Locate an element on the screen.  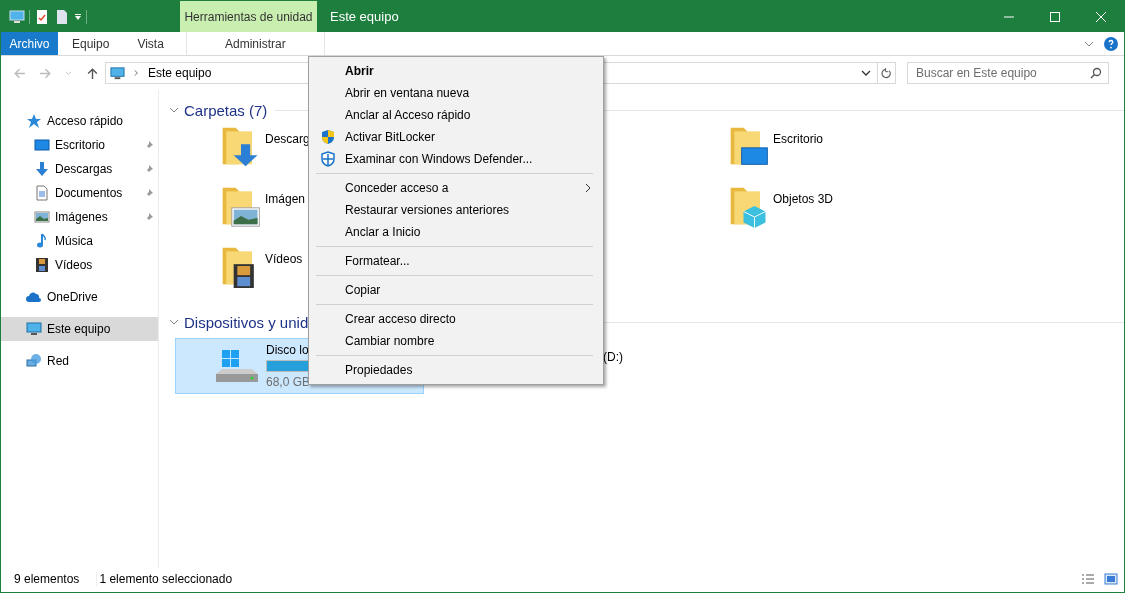
search-icon is located at coordinates (1096, 73).